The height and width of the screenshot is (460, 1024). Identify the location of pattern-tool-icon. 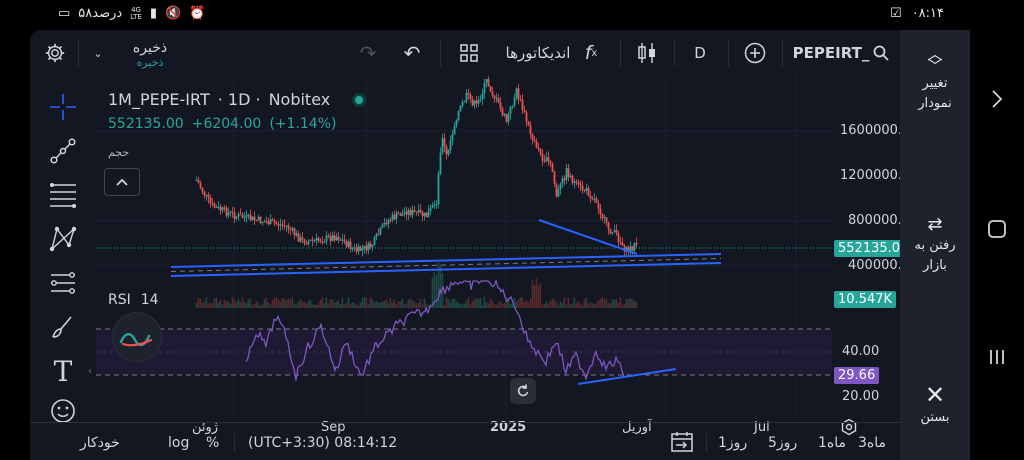
(63, 239).